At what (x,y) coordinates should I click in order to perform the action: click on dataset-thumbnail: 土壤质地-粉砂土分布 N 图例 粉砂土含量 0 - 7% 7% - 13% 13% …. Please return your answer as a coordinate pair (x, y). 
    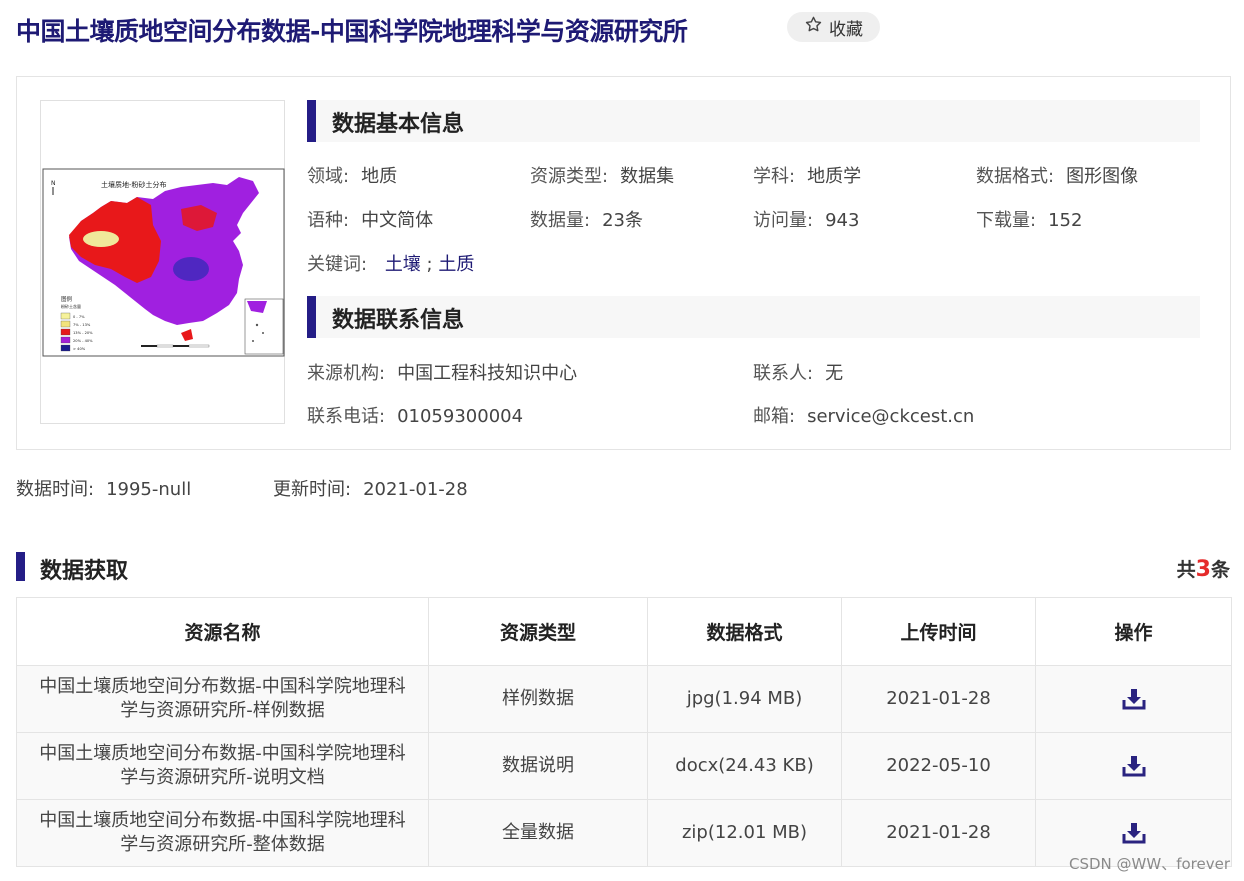
    Looking at the image, I should click on (162, 262).